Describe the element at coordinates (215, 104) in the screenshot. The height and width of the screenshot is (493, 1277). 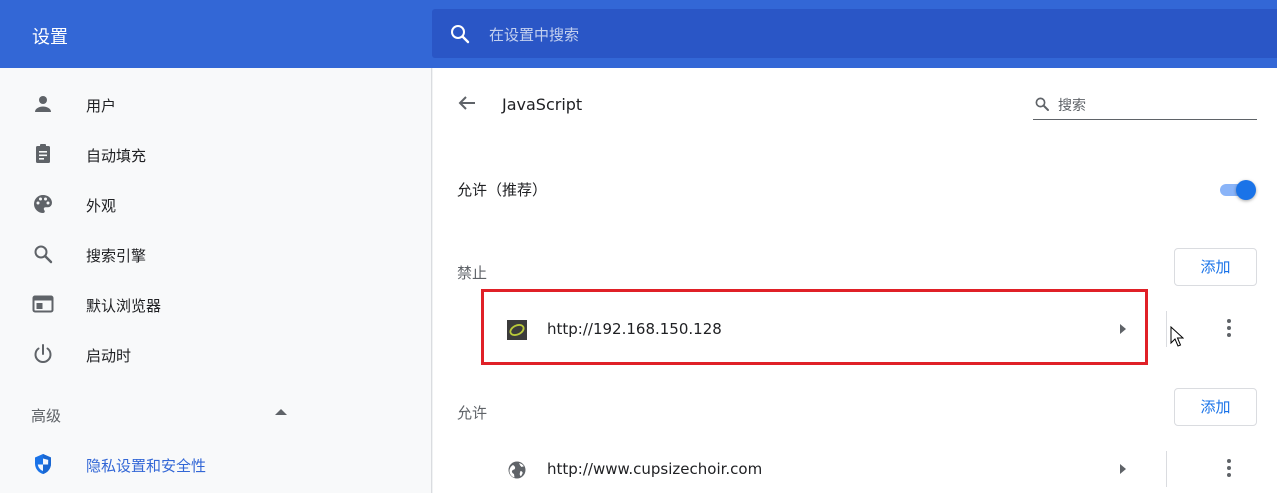
I see `sidebar-item-people: 用户` at that location.